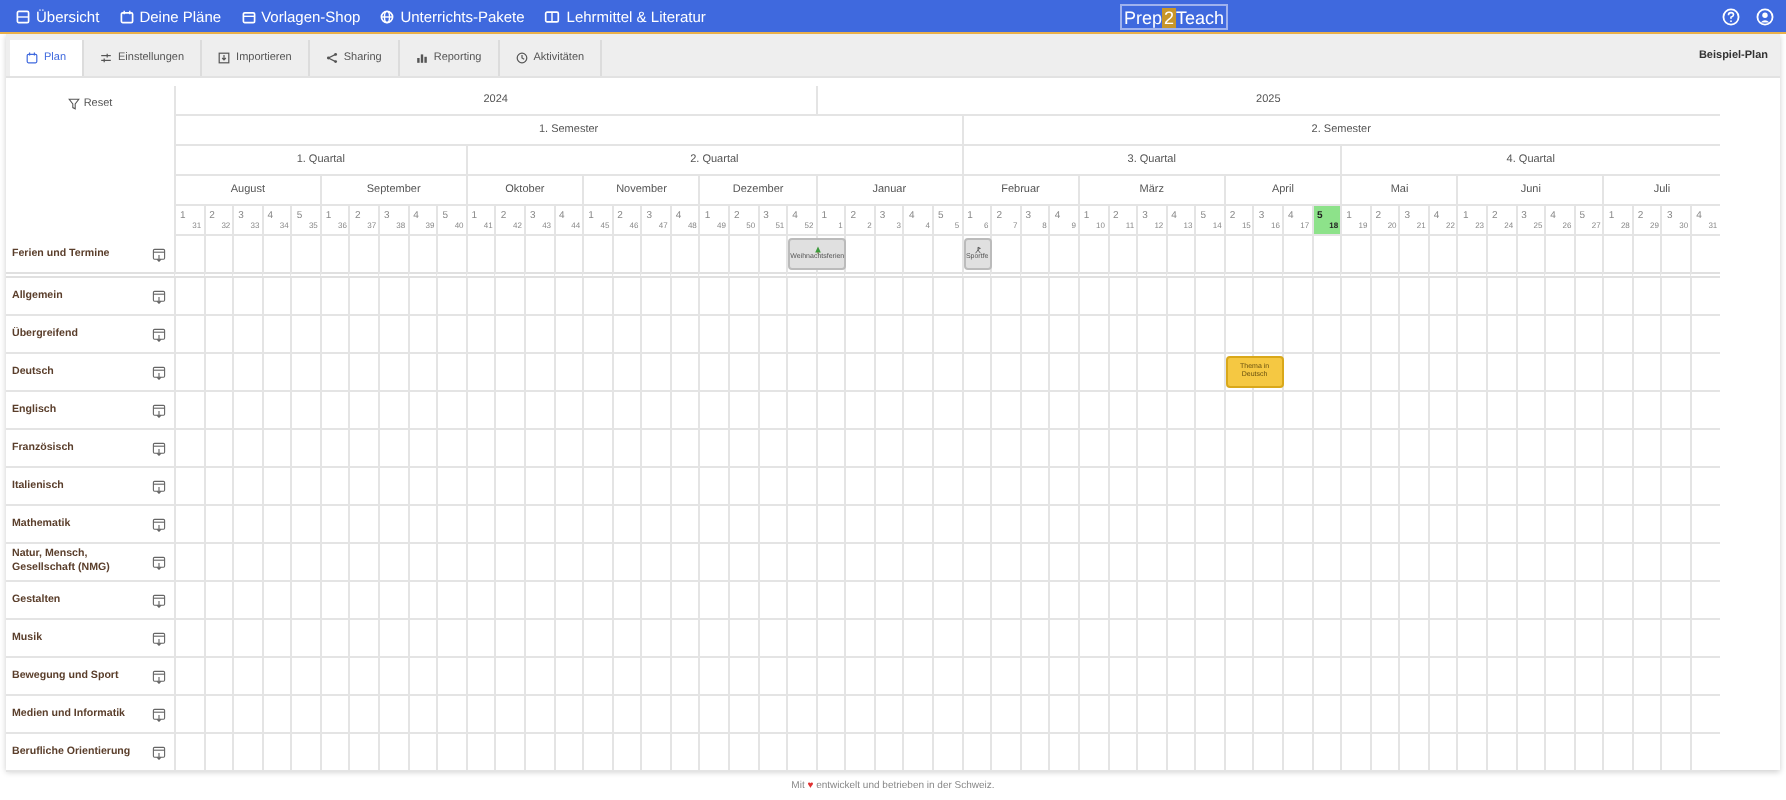 The image size is (1786, 800). I want to click on share-icon, so click(331, 58).